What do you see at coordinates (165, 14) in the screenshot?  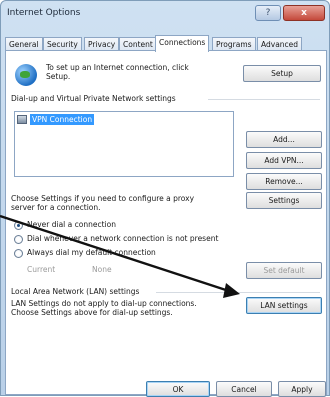 I see `title-bar: Internet Options ? x` at bounding box center [165, 14].